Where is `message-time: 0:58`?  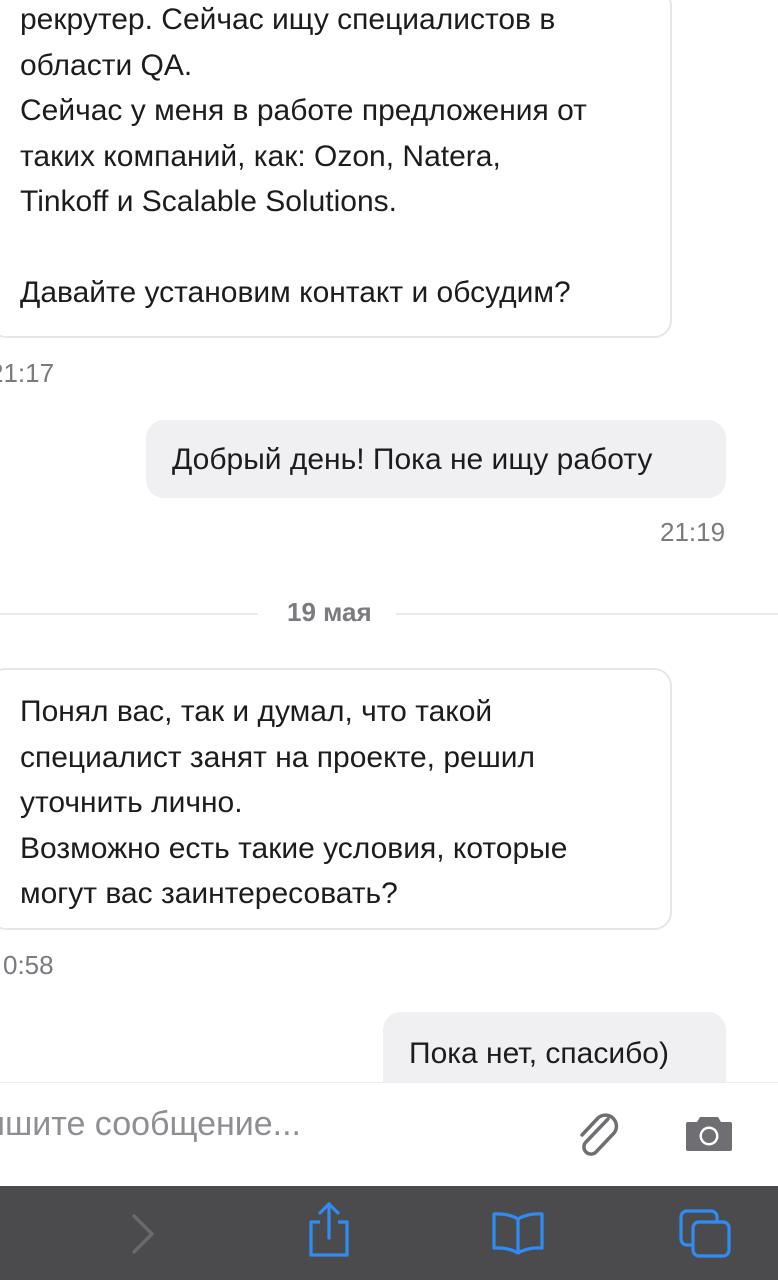
message-time: 0:58 is located at coordinates (28, 965).